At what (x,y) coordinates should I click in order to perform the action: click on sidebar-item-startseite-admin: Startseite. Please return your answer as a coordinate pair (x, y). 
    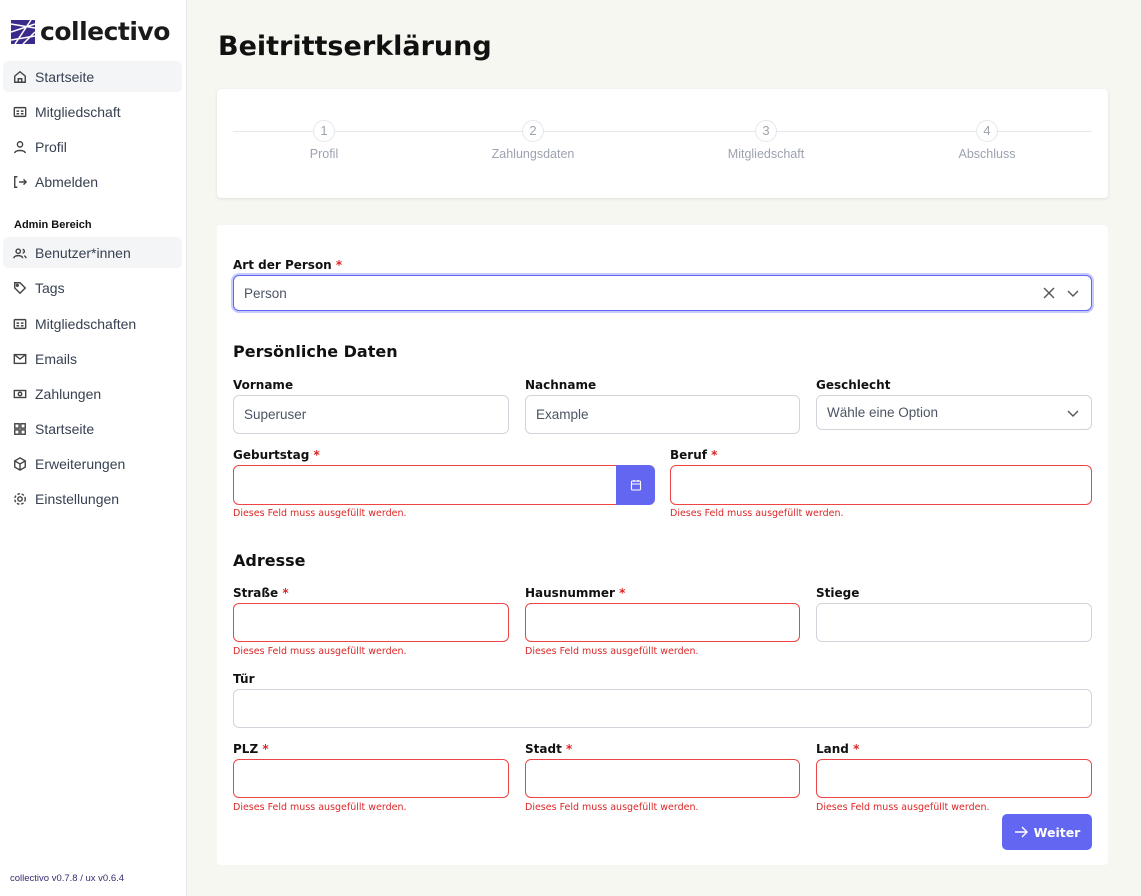
    Looking at the image, I should click on (92, 428).